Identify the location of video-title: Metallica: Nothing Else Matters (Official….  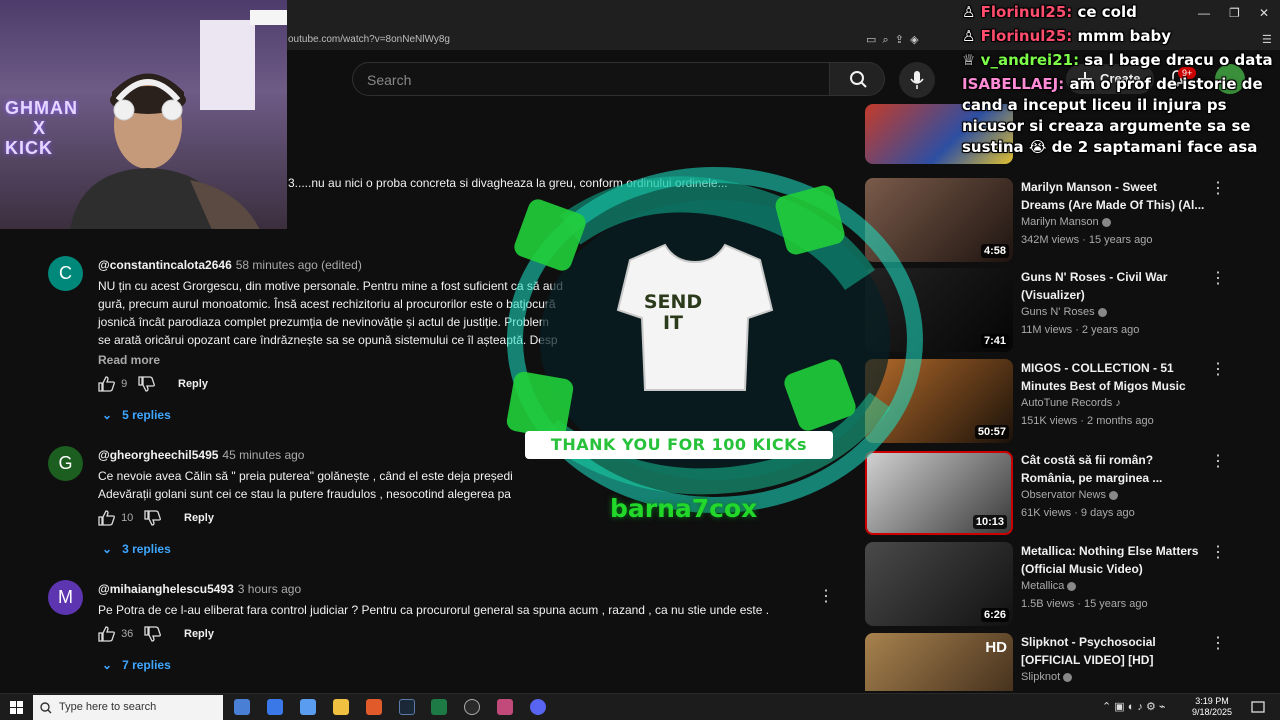
(1121, 560).